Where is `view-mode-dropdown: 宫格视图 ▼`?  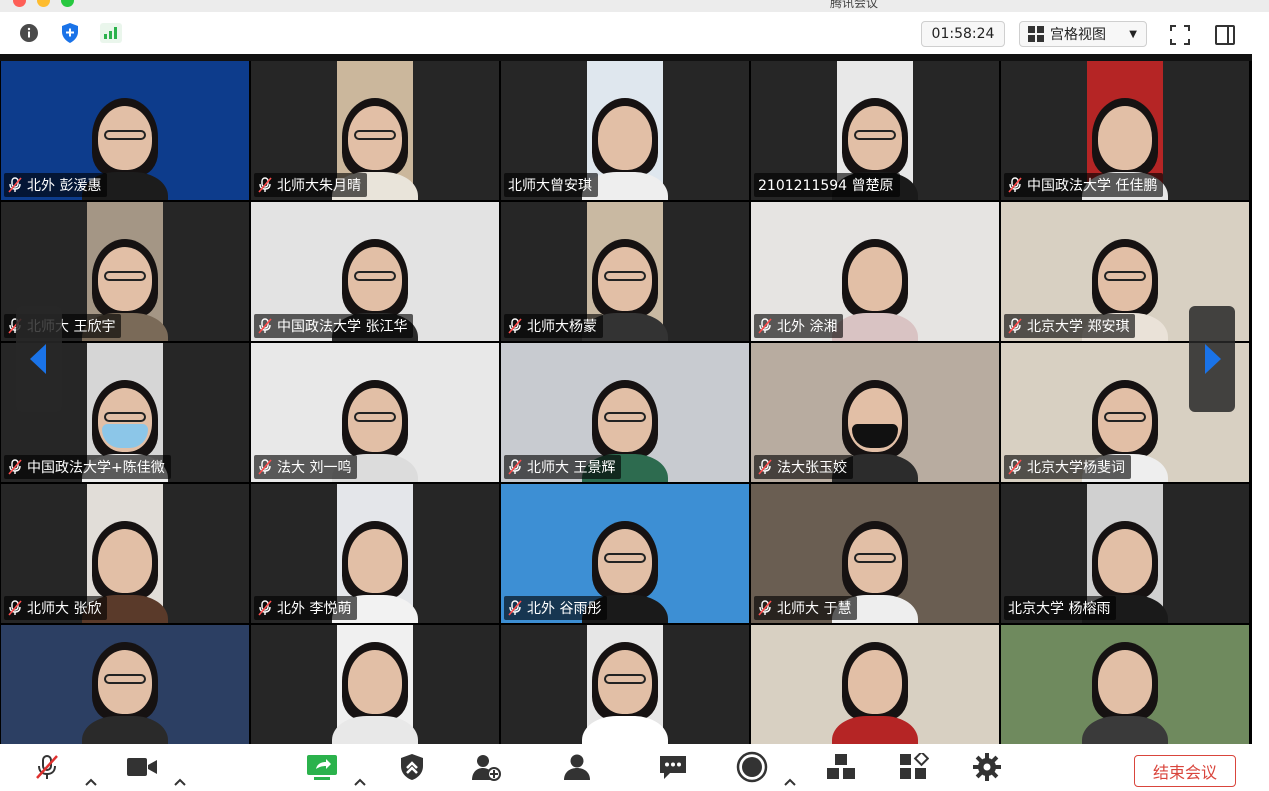
view-mode-dropdown: 宫格视图 ▼ is located at coordinates (1083, 34).